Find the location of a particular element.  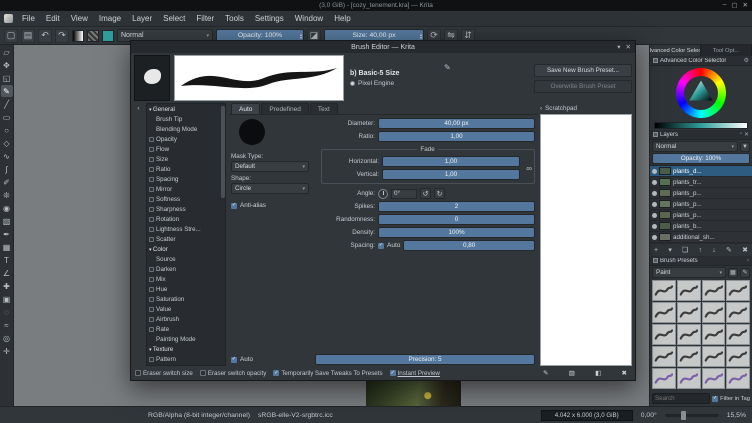

brush-option: Darken is located at coordinates (184, 269).